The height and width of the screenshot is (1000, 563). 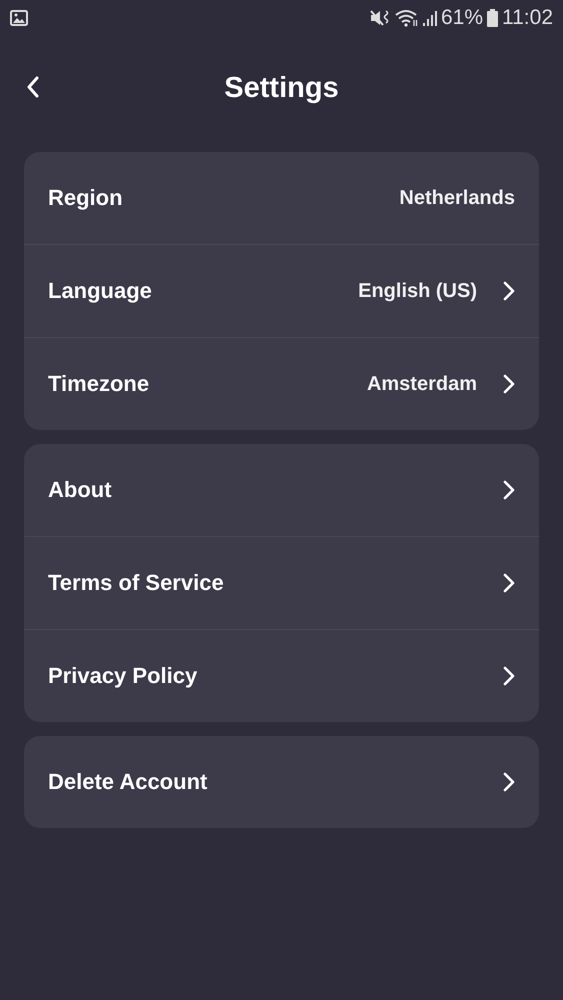 What do you see at coordinates (417, 291) in the screenshot?
I see `row-value: English (US)` at bounding box center [417, 291].